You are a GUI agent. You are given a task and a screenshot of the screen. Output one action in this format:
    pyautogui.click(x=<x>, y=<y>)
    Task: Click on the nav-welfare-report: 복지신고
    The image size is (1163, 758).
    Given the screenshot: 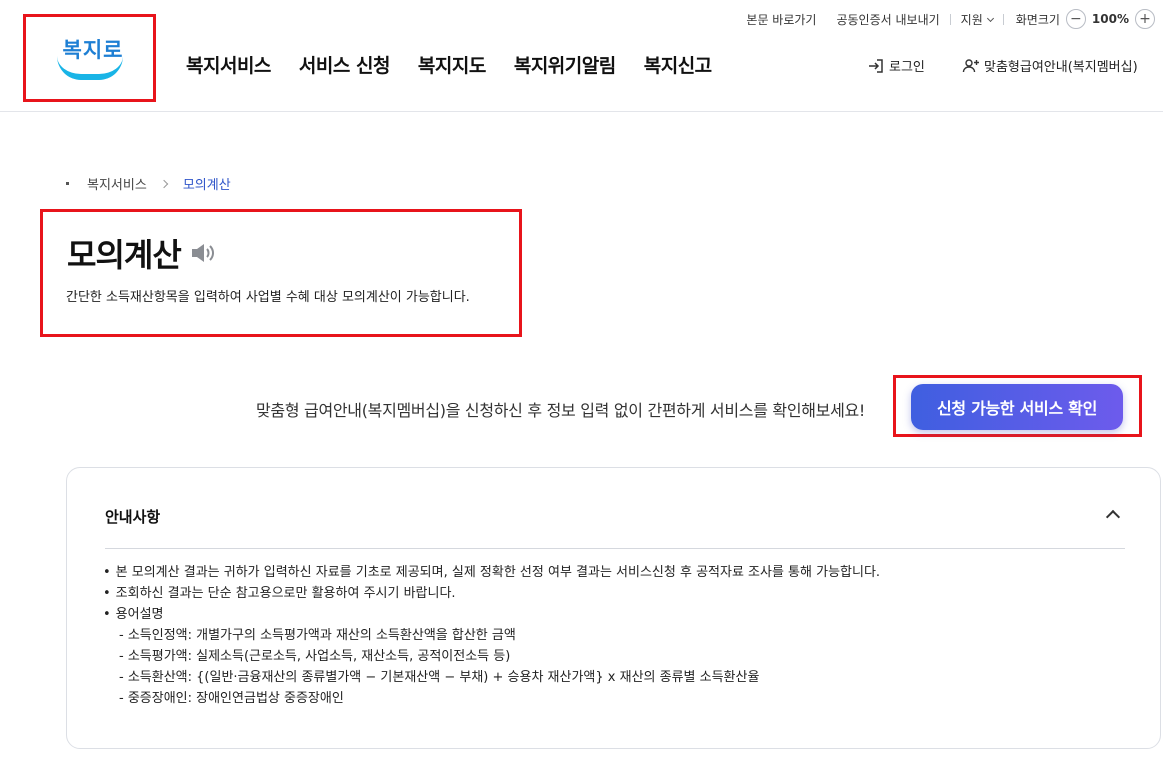 What is the action you would take?
    pyautogui.click(x=678, y=64)
    